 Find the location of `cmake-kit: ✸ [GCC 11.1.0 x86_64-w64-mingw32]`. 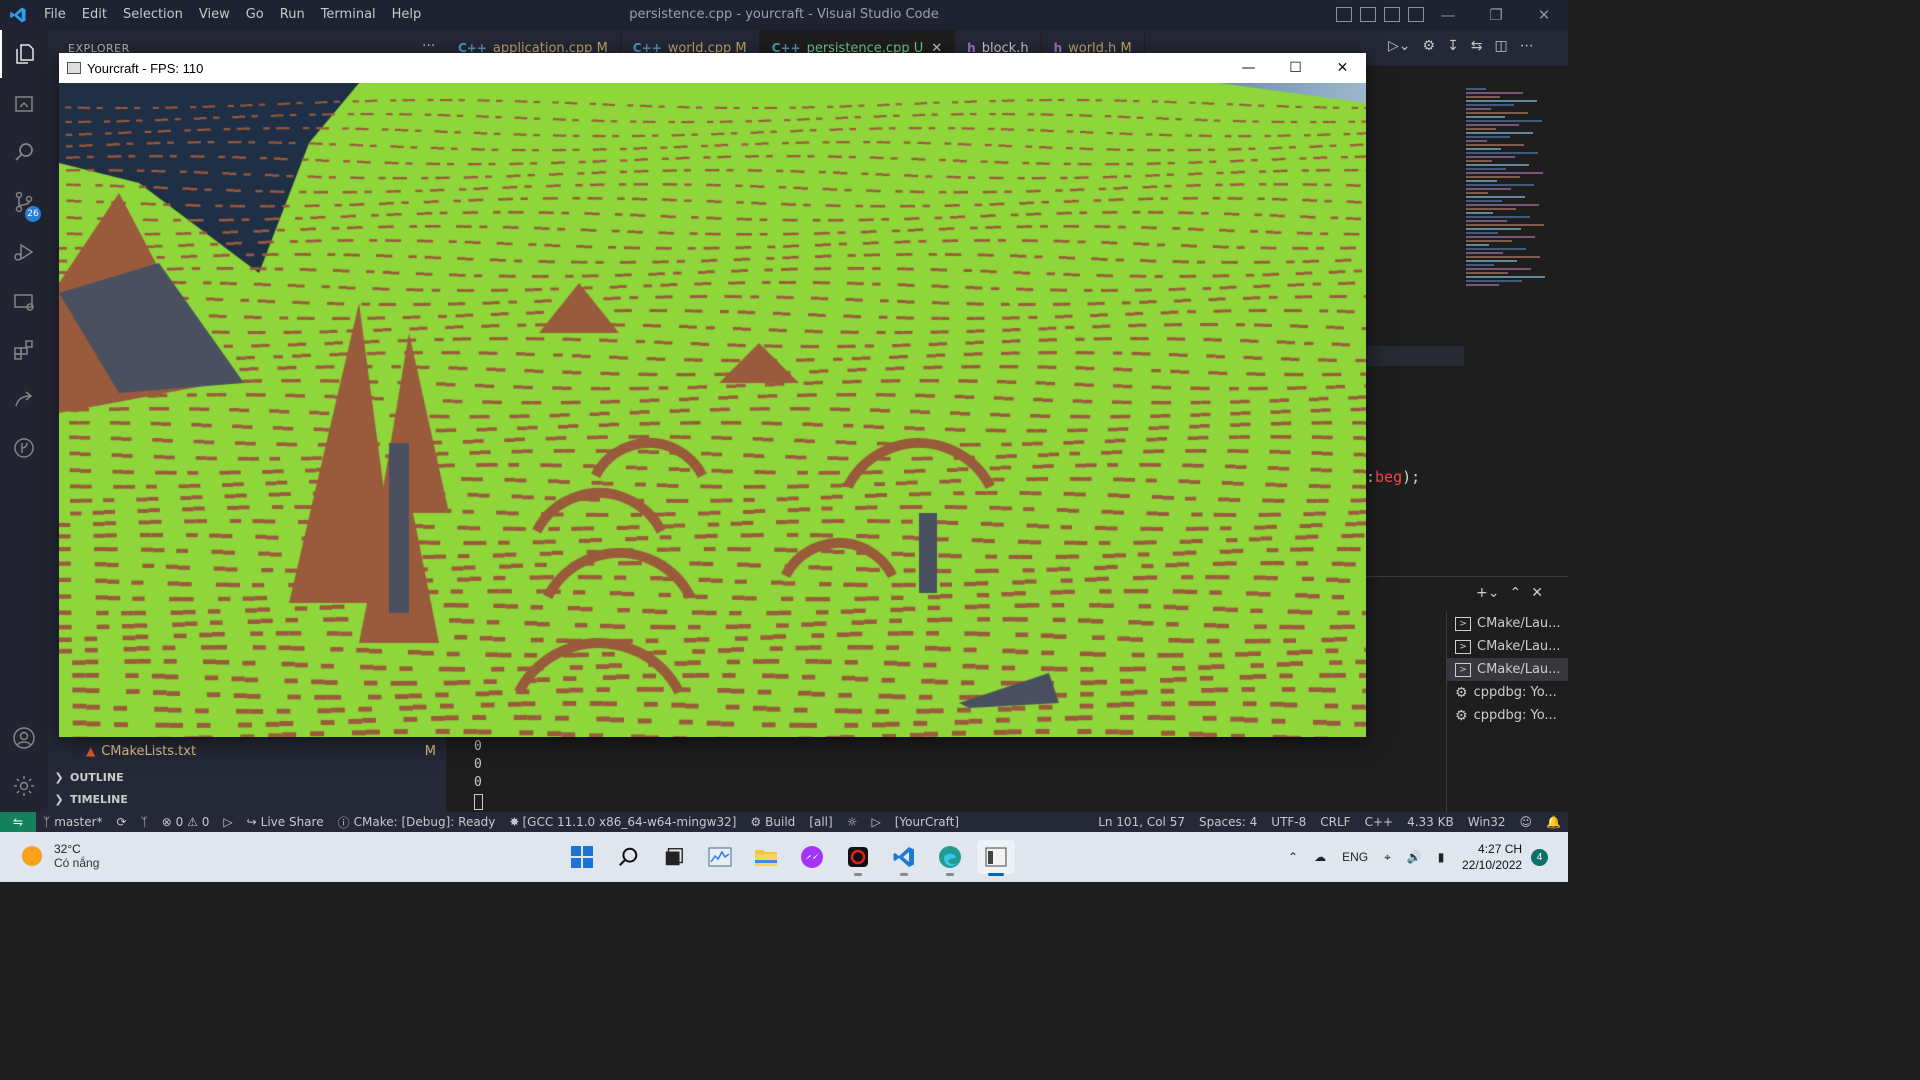

cmake-kit: ✸ [GCC 11.1.0 x86_64-w64-mingw32] is located at coordinates (622, 822).